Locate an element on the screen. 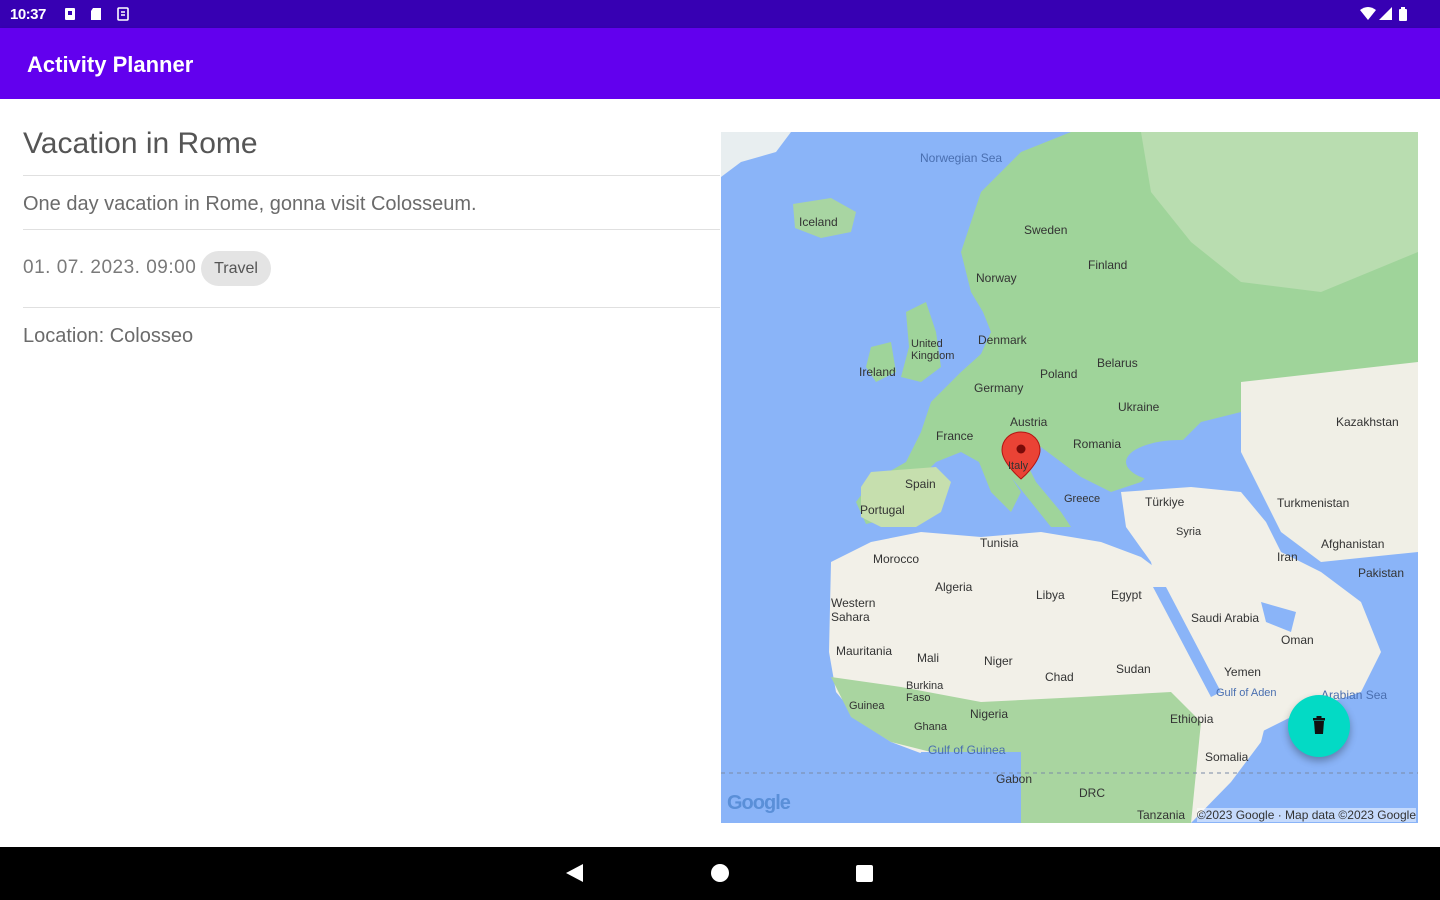  status-time: 10:37 is located at coordinates (28, 14).